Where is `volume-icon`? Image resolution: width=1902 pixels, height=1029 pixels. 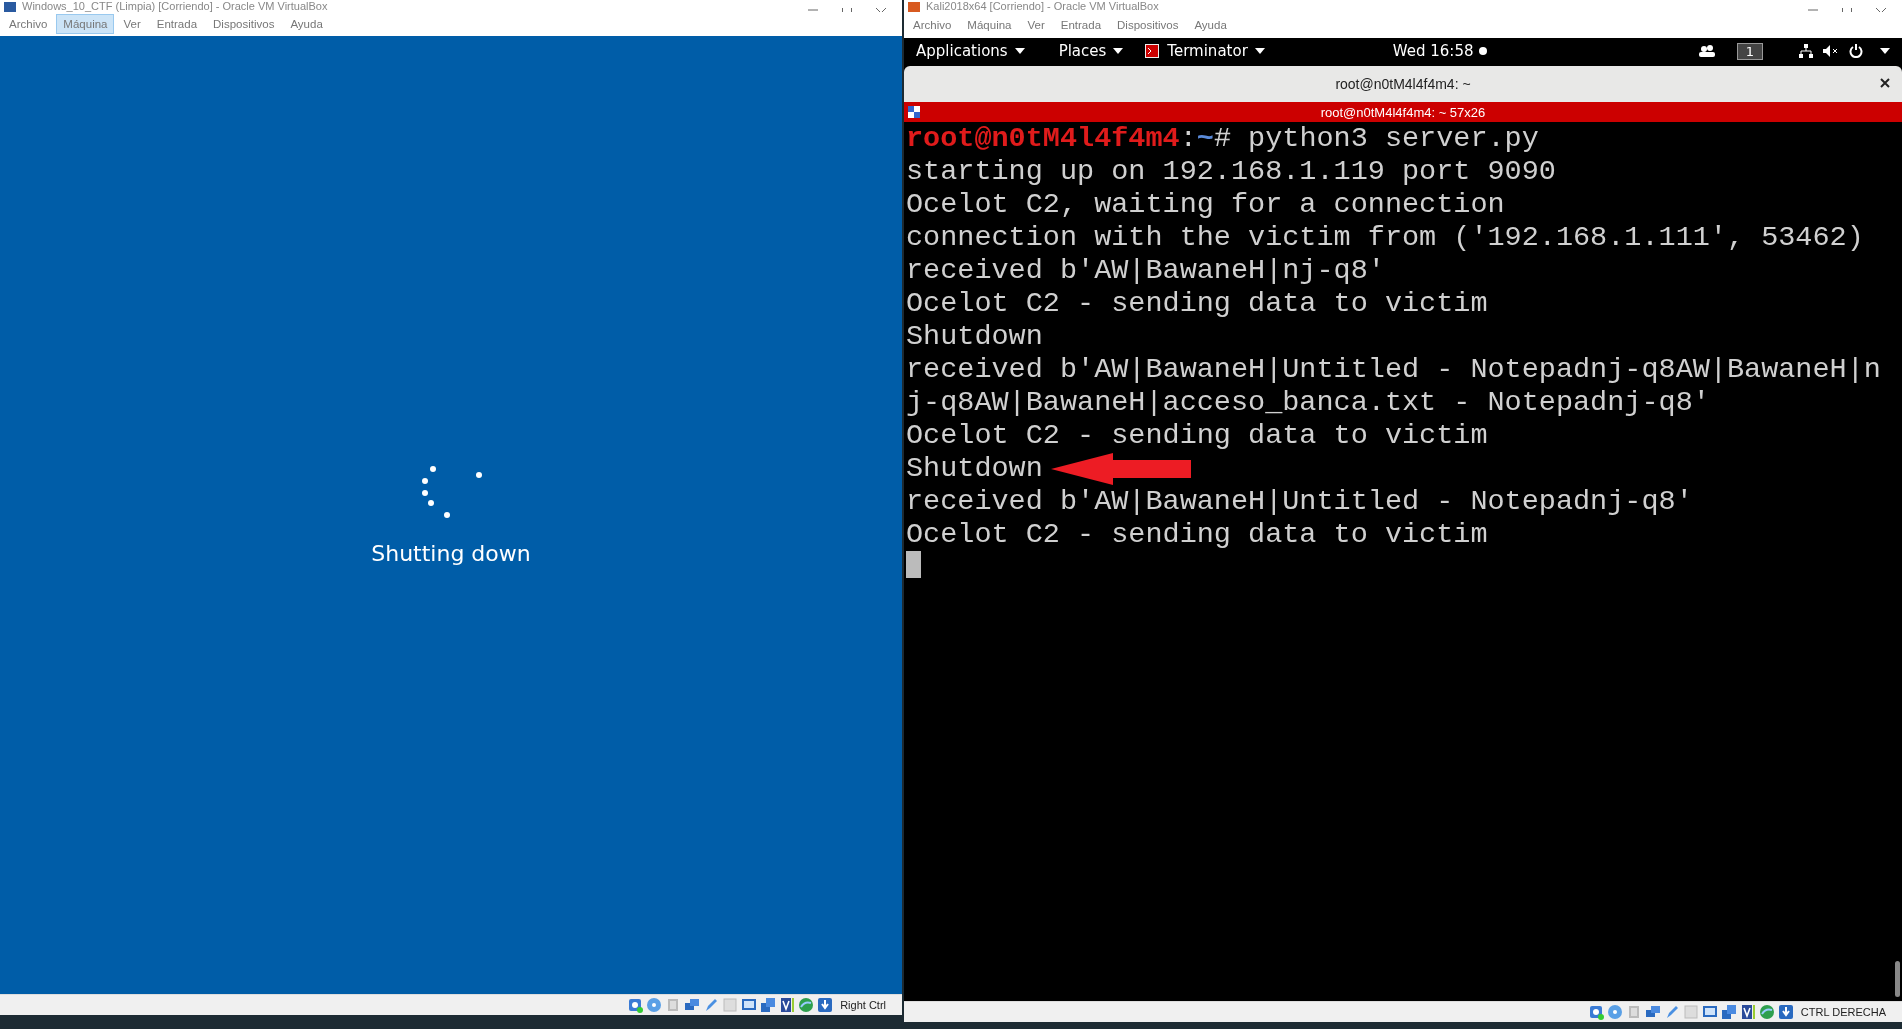 volume-icon is located at coordinates (1831, 51).